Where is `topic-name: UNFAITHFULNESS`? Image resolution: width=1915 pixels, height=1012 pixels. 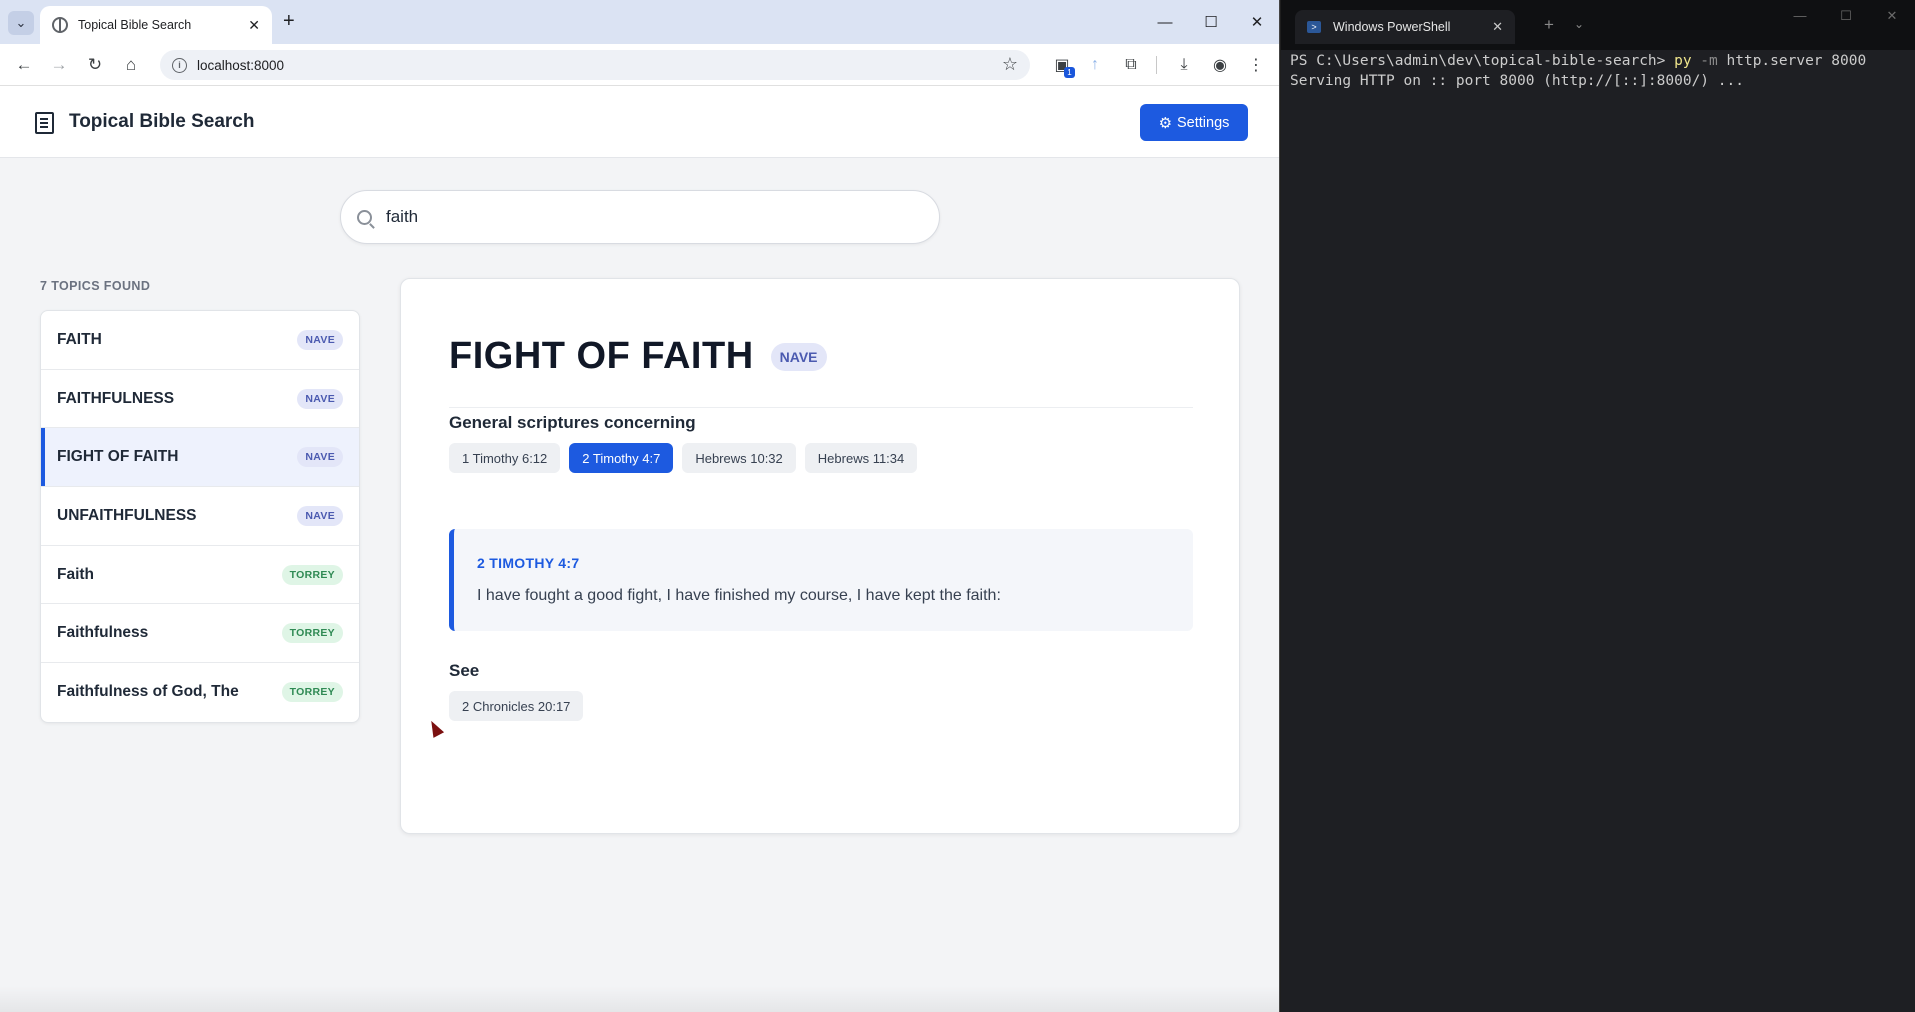 topic-name: UNFAITHFULNESS is located at coordinates (127, 515).